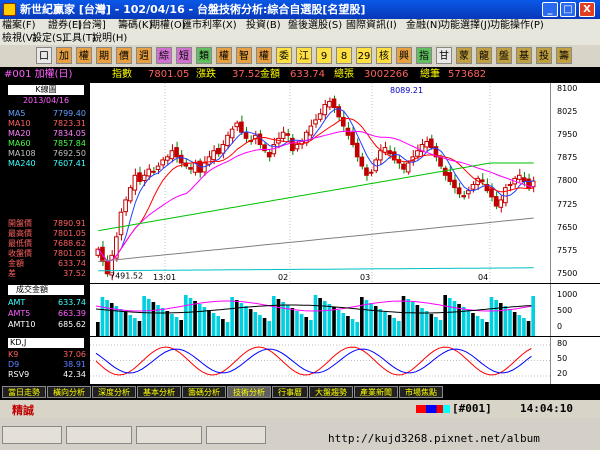 Image resolution: width=600 pixels, height=450 pixels. Describe the element at coordinates (209, 25) in the screenshot. I see `menu-item: 匯市利率(X)` at that location.